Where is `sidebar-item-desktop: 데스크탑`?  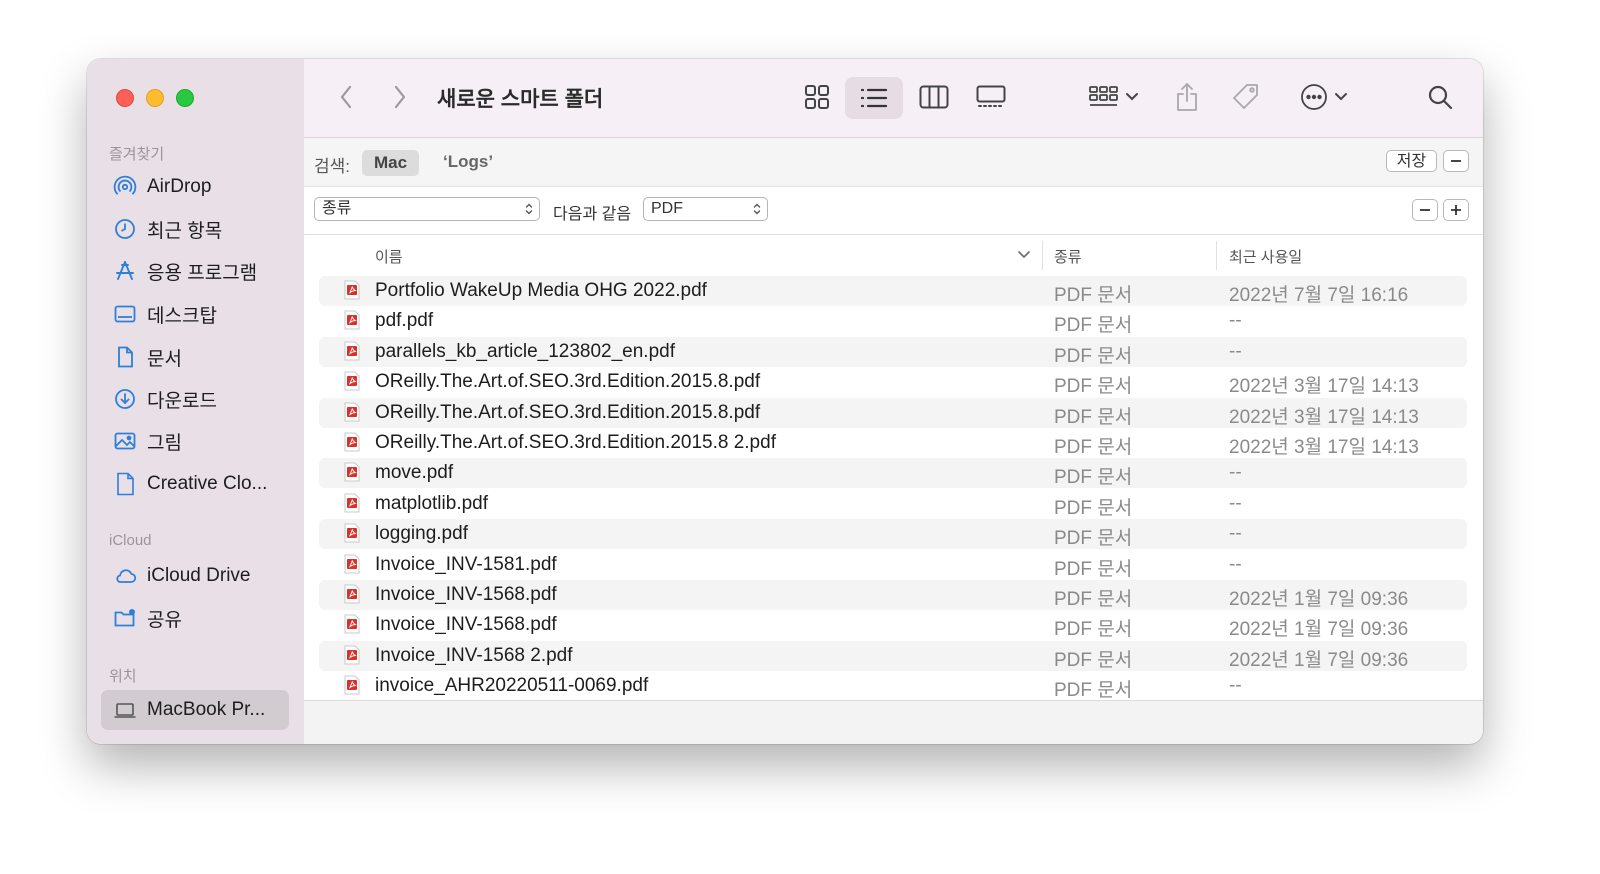 sidebar-item-desktop: 데스크탑 is located at coordinates (195, 314).